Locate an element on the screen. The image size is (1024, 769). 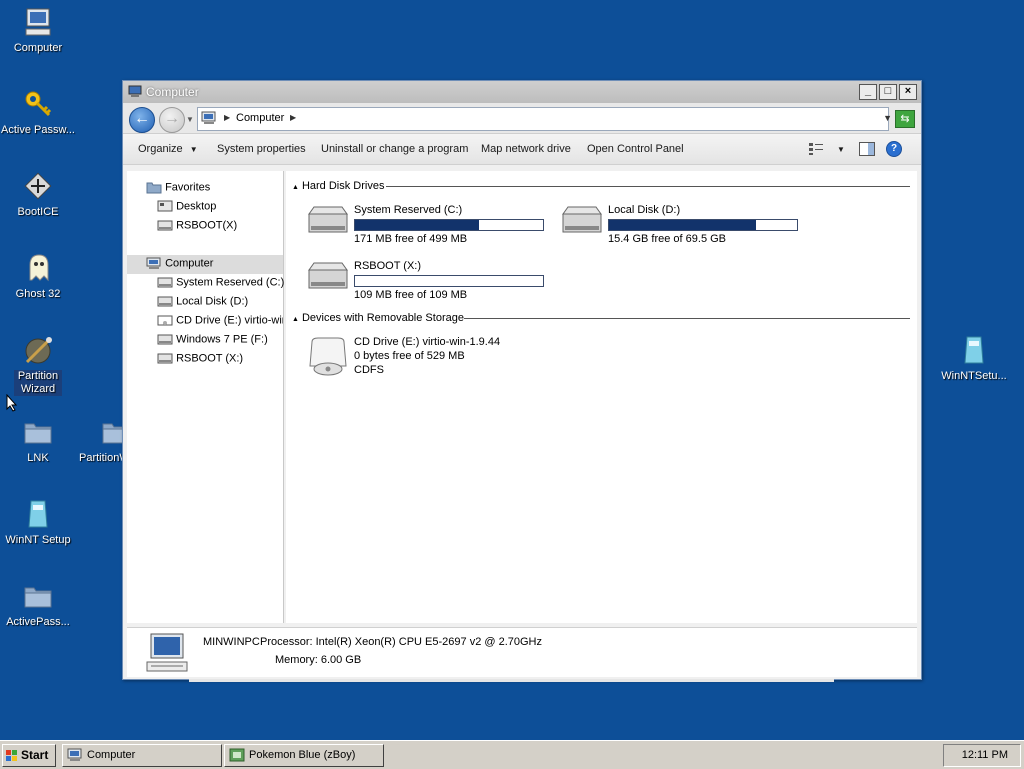
drive-free-space: 109 MB free of 109 MB is located at coordinates (411, 295).